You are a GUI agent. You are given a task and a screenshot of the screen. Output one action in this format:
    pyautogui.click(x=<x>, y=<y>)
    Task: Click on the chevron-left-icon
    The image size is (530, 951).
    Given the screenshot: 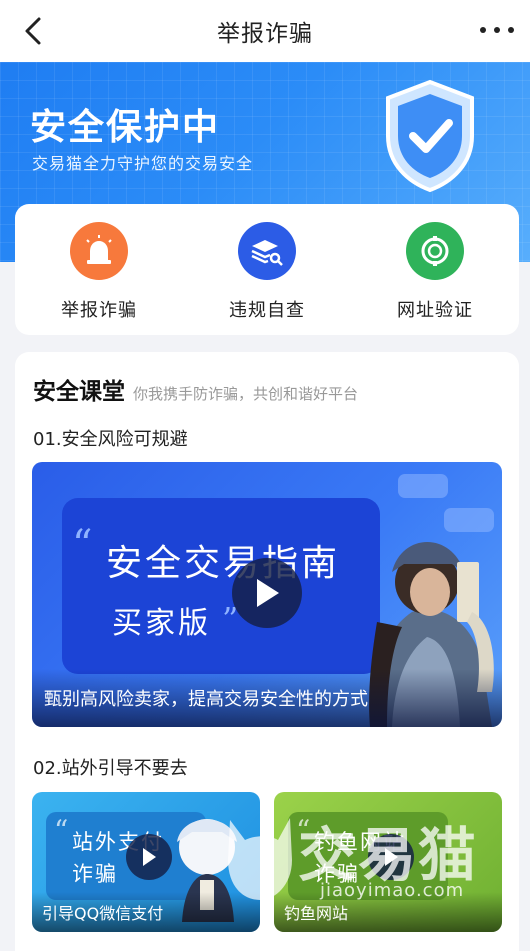 What is the action you would take?
    pyautogui.click(x=33, y=31)
    